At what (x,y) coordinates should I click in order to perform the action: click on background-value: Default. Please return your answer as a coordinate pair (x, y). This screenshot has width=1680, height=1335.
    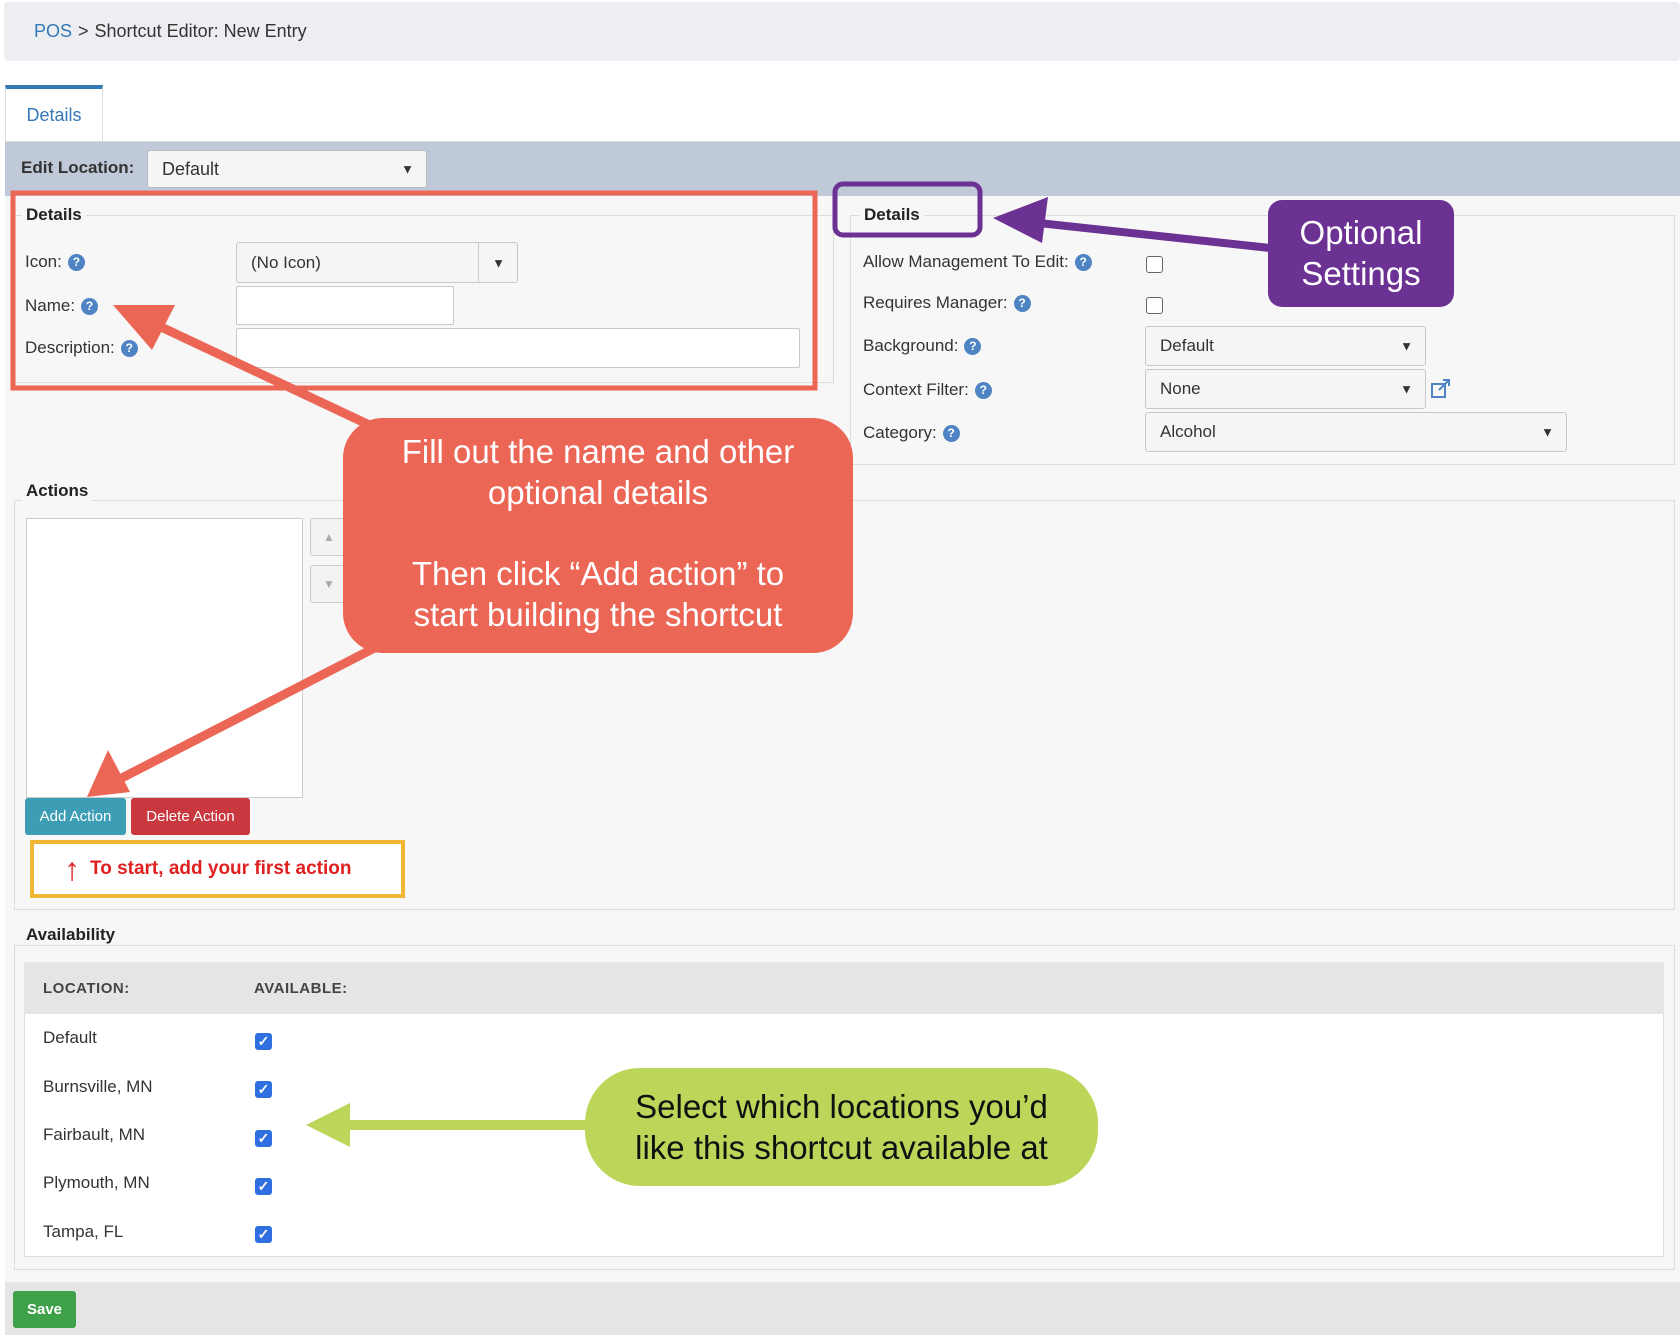
    Looking at the image, I should click on (1187, 345).